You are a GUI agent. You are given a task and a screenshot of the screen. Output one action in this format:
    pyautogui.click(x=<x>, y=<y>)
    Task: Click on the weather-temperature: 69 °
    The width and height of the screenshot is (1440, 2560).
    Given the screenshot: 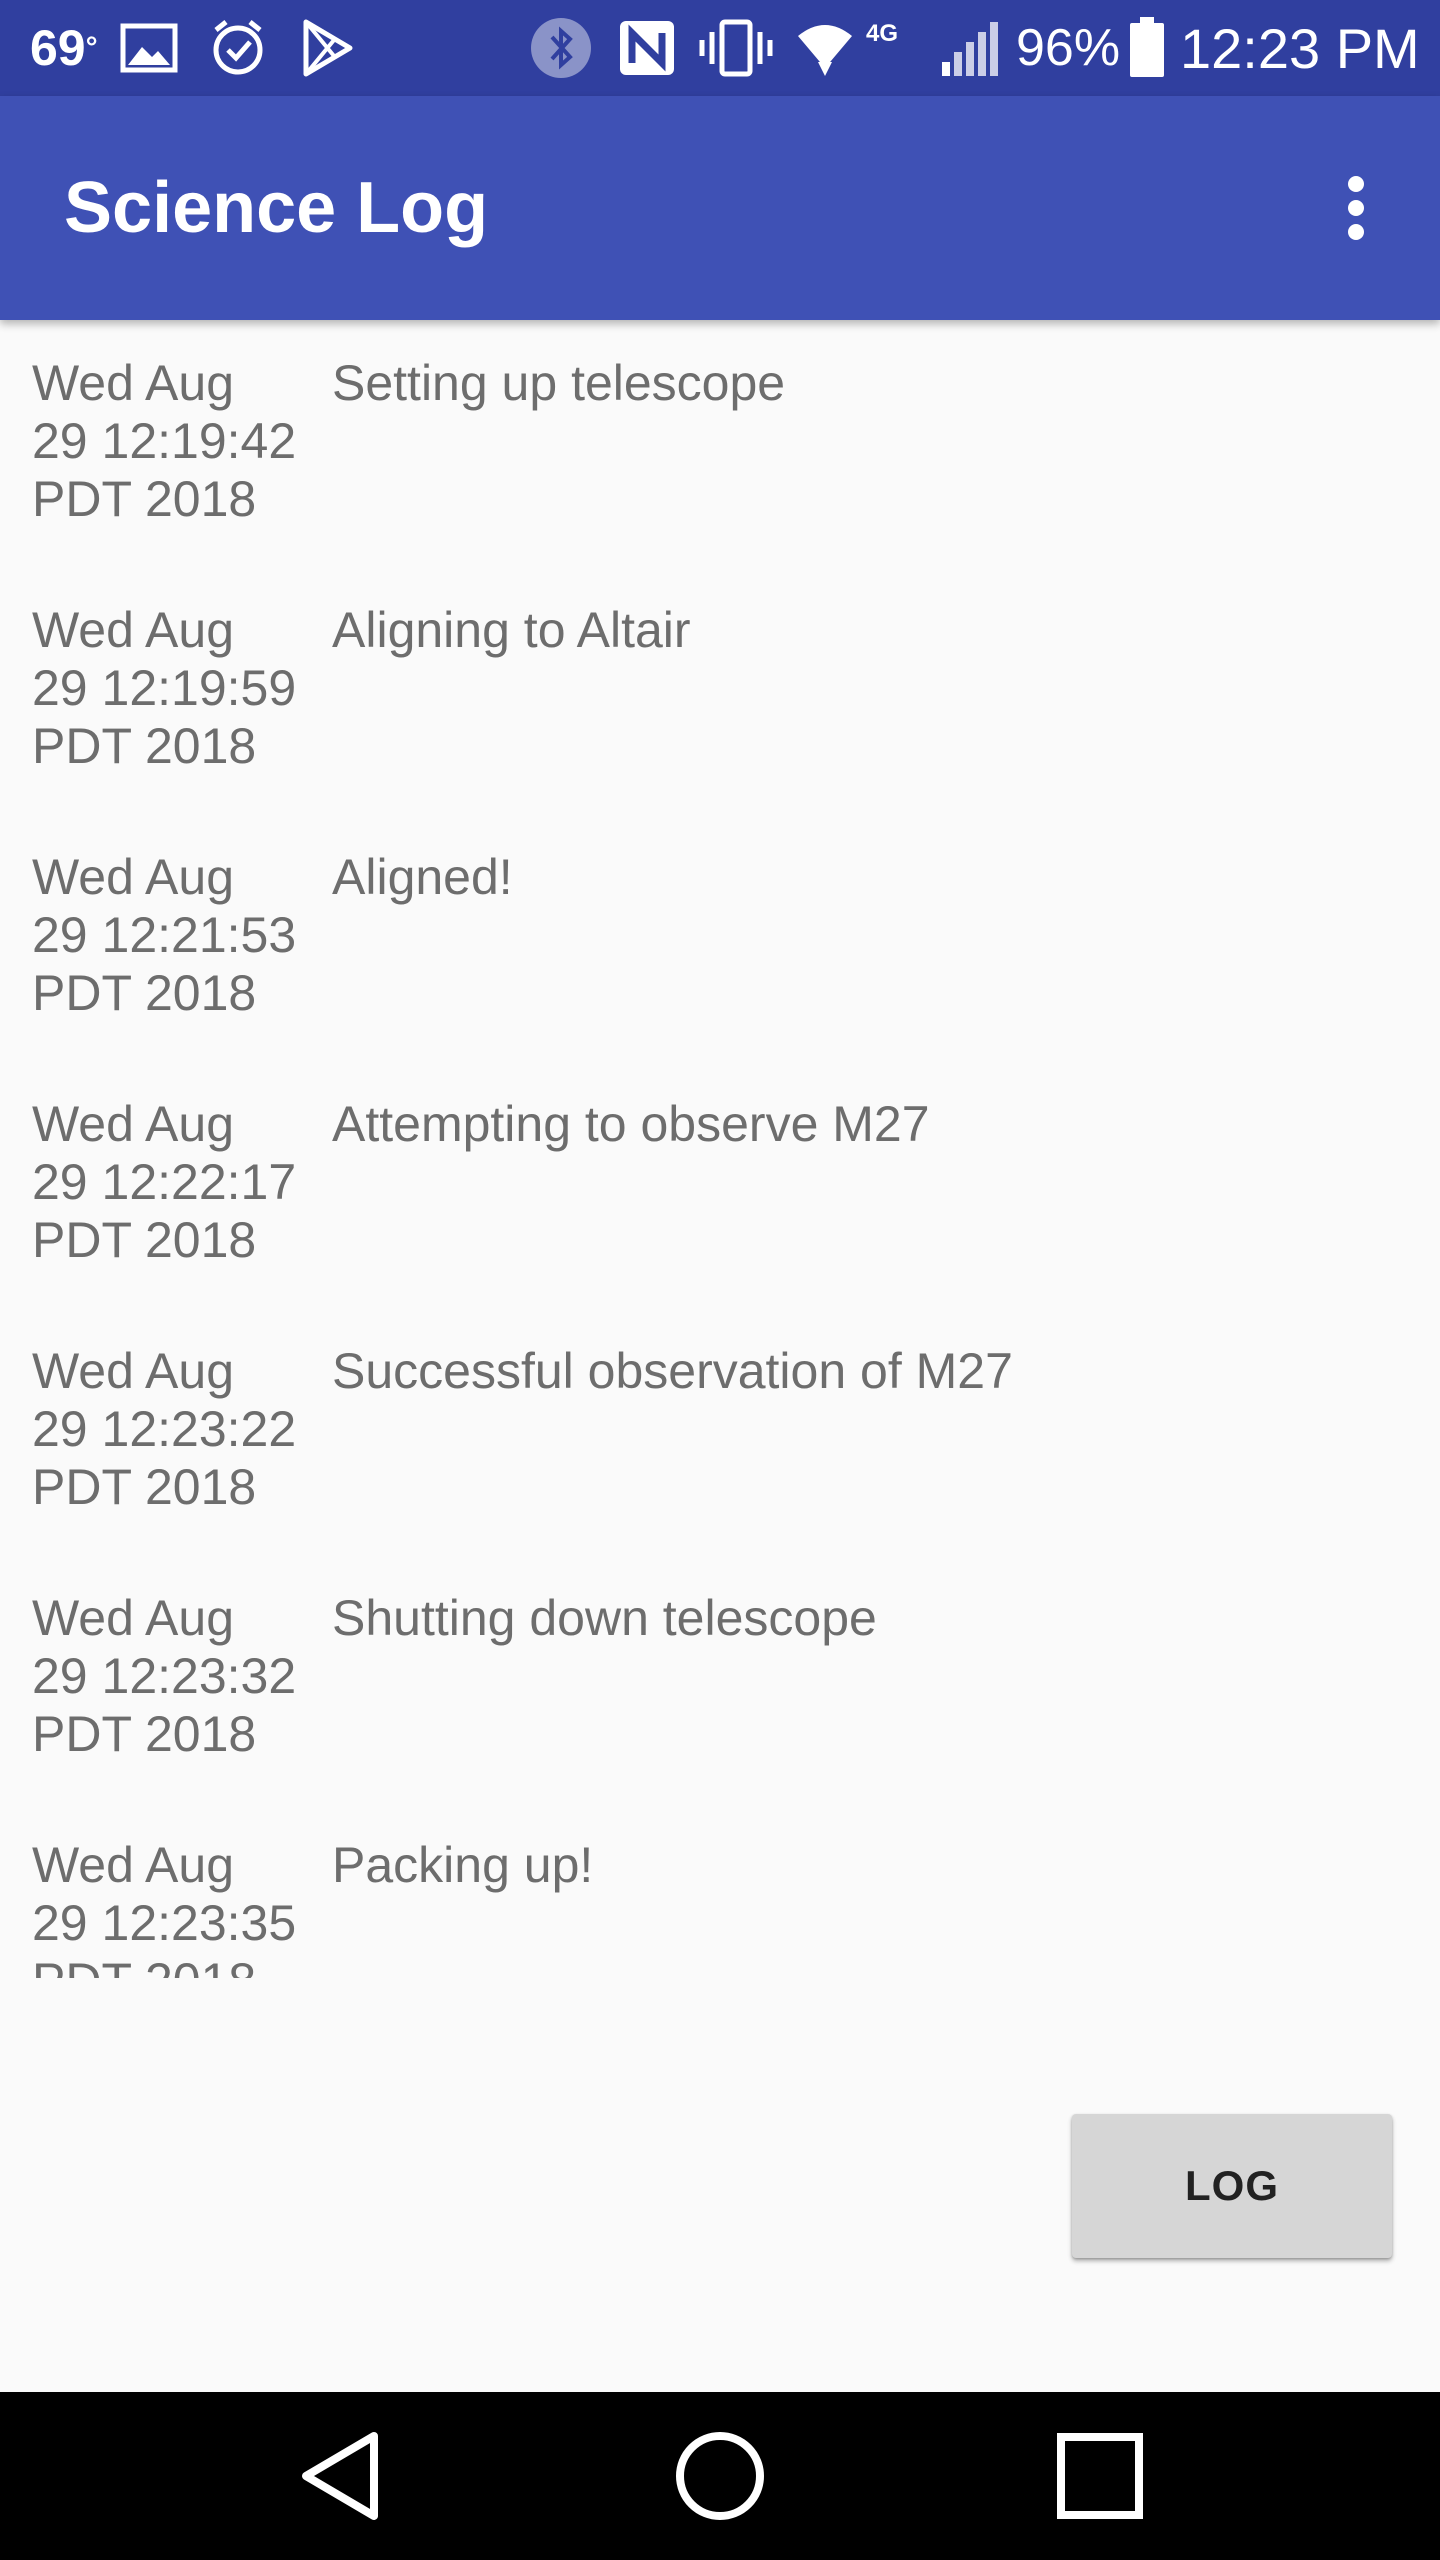 What is the action you would take?
    pyautogui.click(x=64, y=48)
    